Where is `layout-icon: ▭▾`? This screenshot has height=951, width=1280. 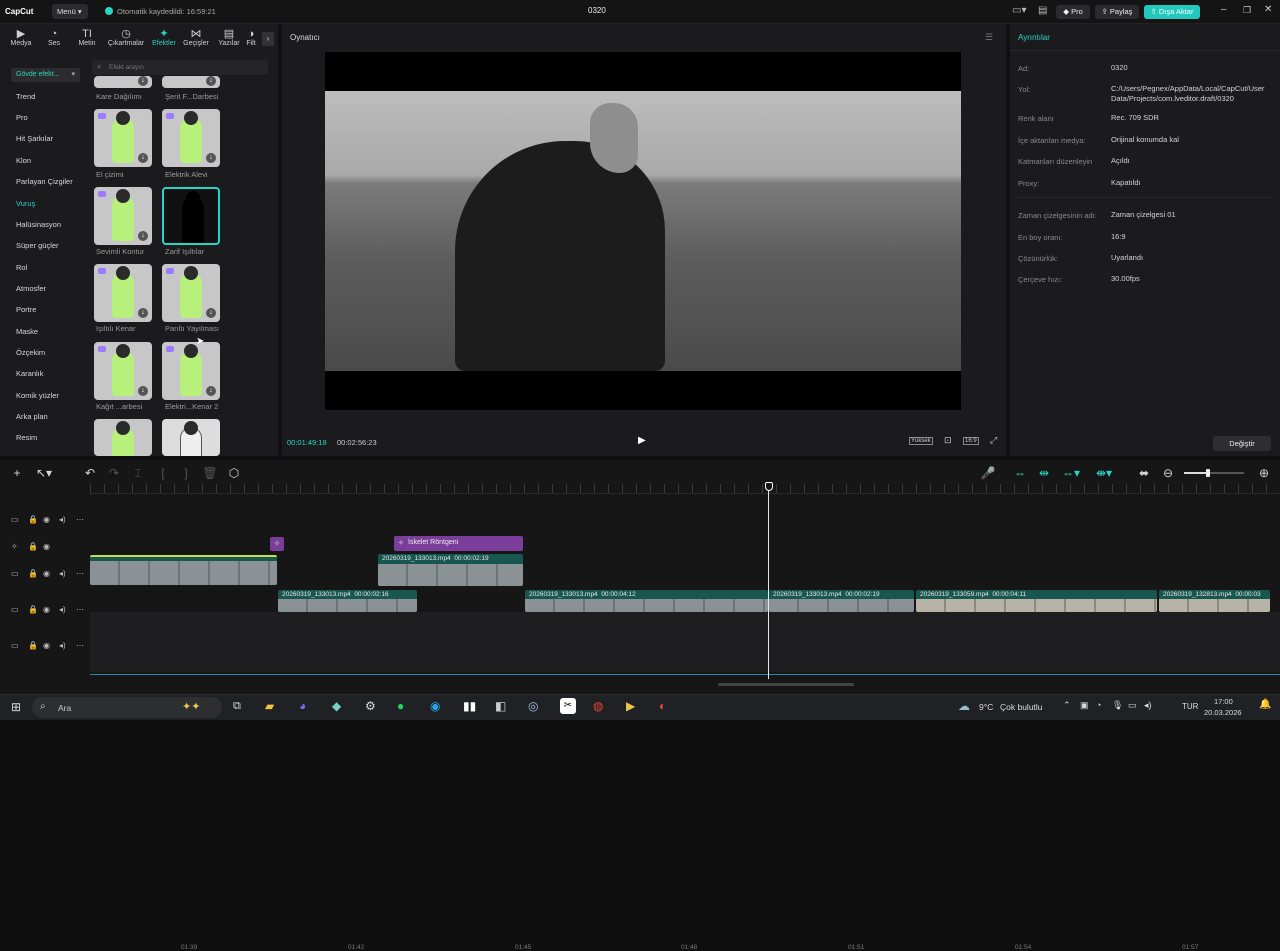
layout-icon: ▭▾ is located at coordinates (1019, 10).